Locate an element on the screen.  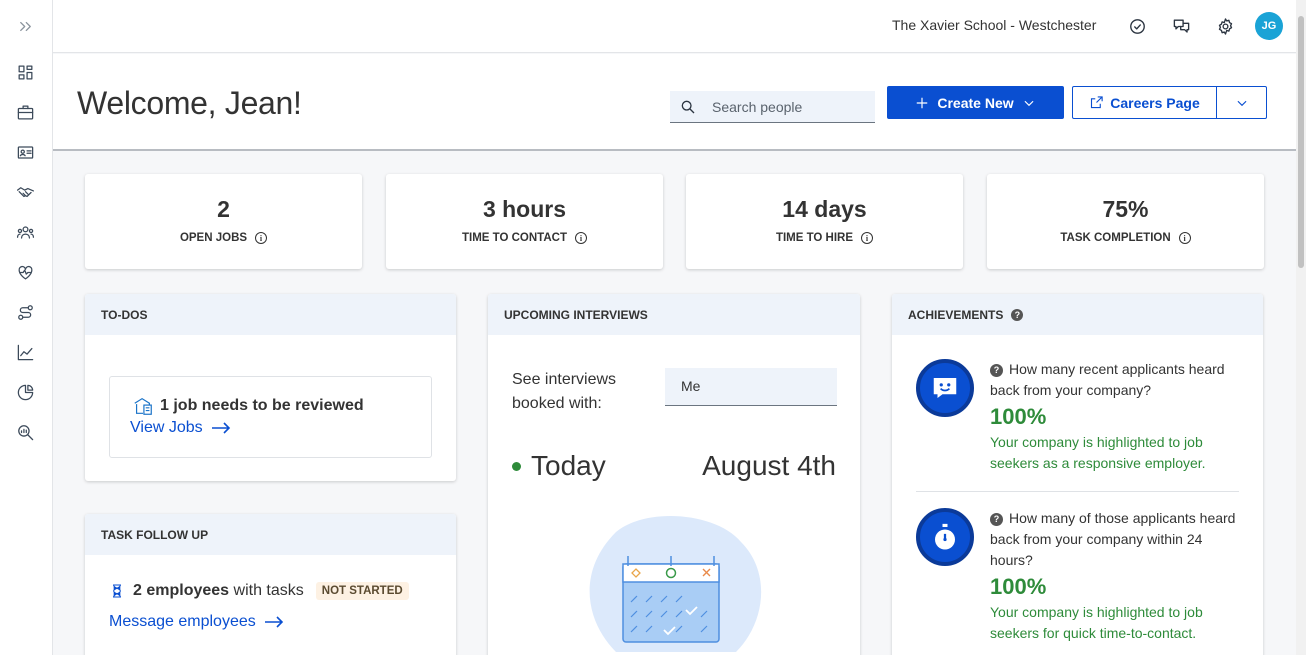
external-link-icon is located at coordinates (1097, 102).